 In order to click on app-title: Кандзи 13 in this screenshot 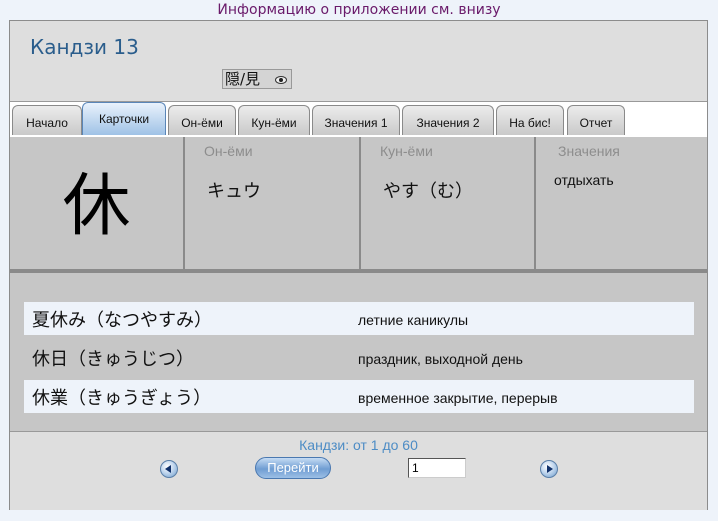, I will do `click(84, 47)`.